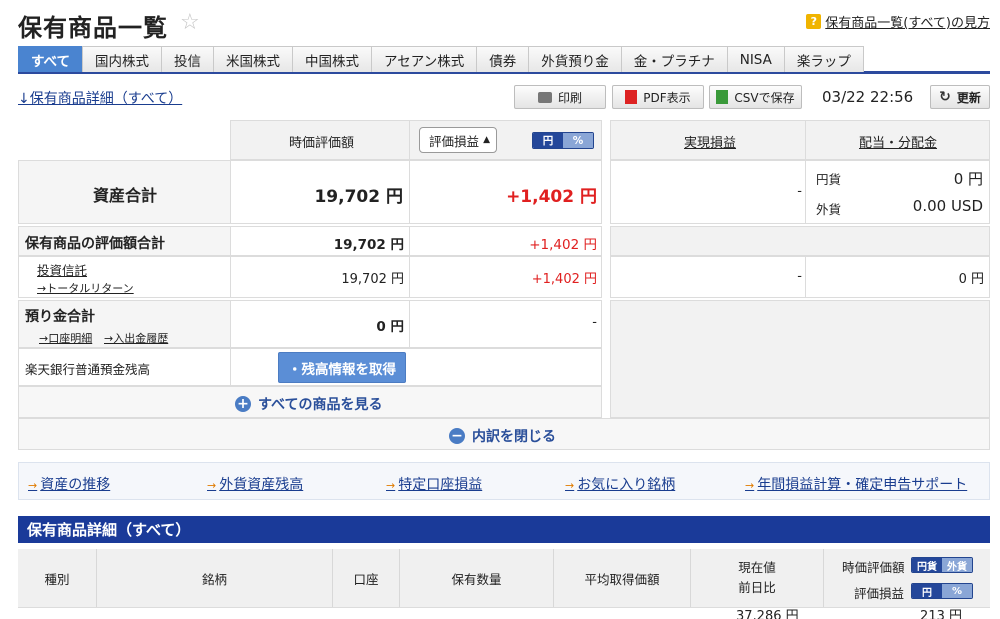 The image size is (1000, 619). Describe the element at coordinates (868, 97) in the screenshot. I see `timestamp: 03/22 22:56` at that location.